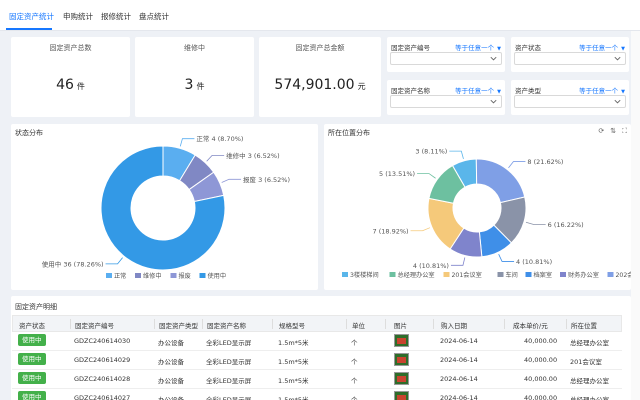 The image size is (640, 400). Describe the element at coordinates (102, 341) in the screenshot. I see `asset-code-cell: GDZC240614030` at that location.